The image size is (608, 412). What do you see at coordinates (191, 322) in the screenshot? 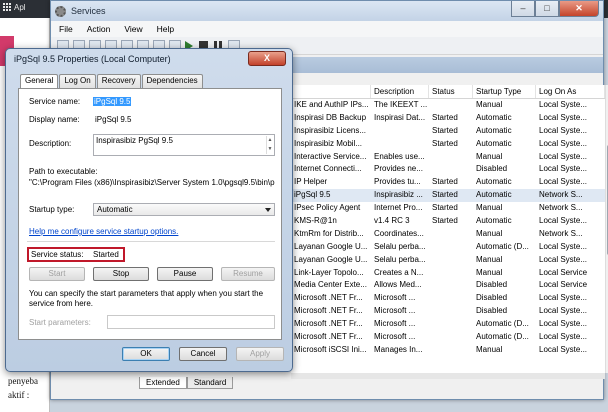
I see `start-params-input` at bounding box center [191, 322].